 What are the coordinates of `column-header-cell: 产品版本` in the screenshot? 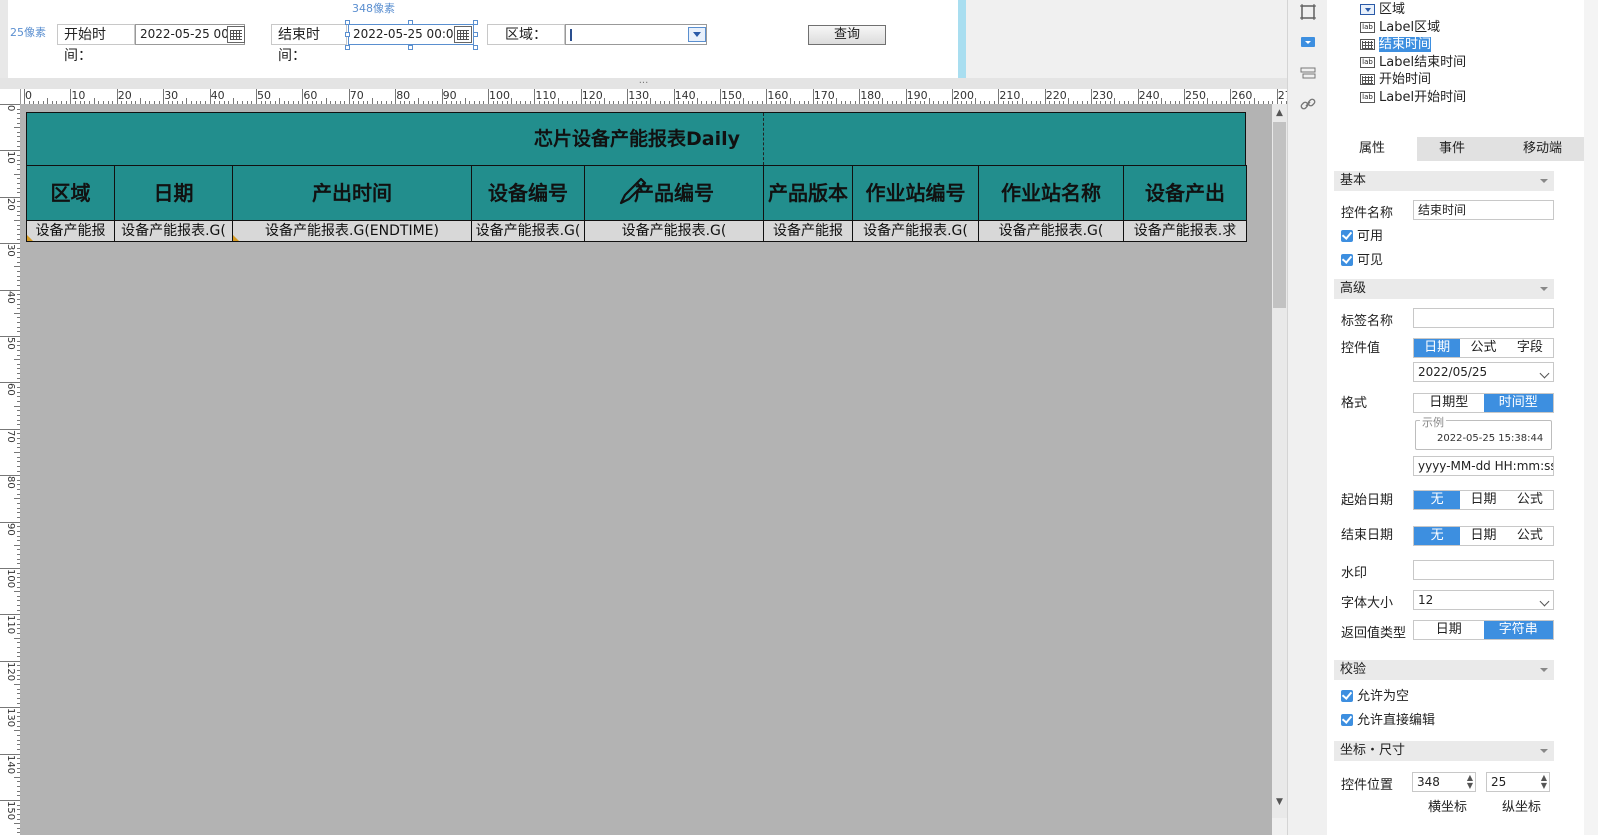 It's located at (808, 193).